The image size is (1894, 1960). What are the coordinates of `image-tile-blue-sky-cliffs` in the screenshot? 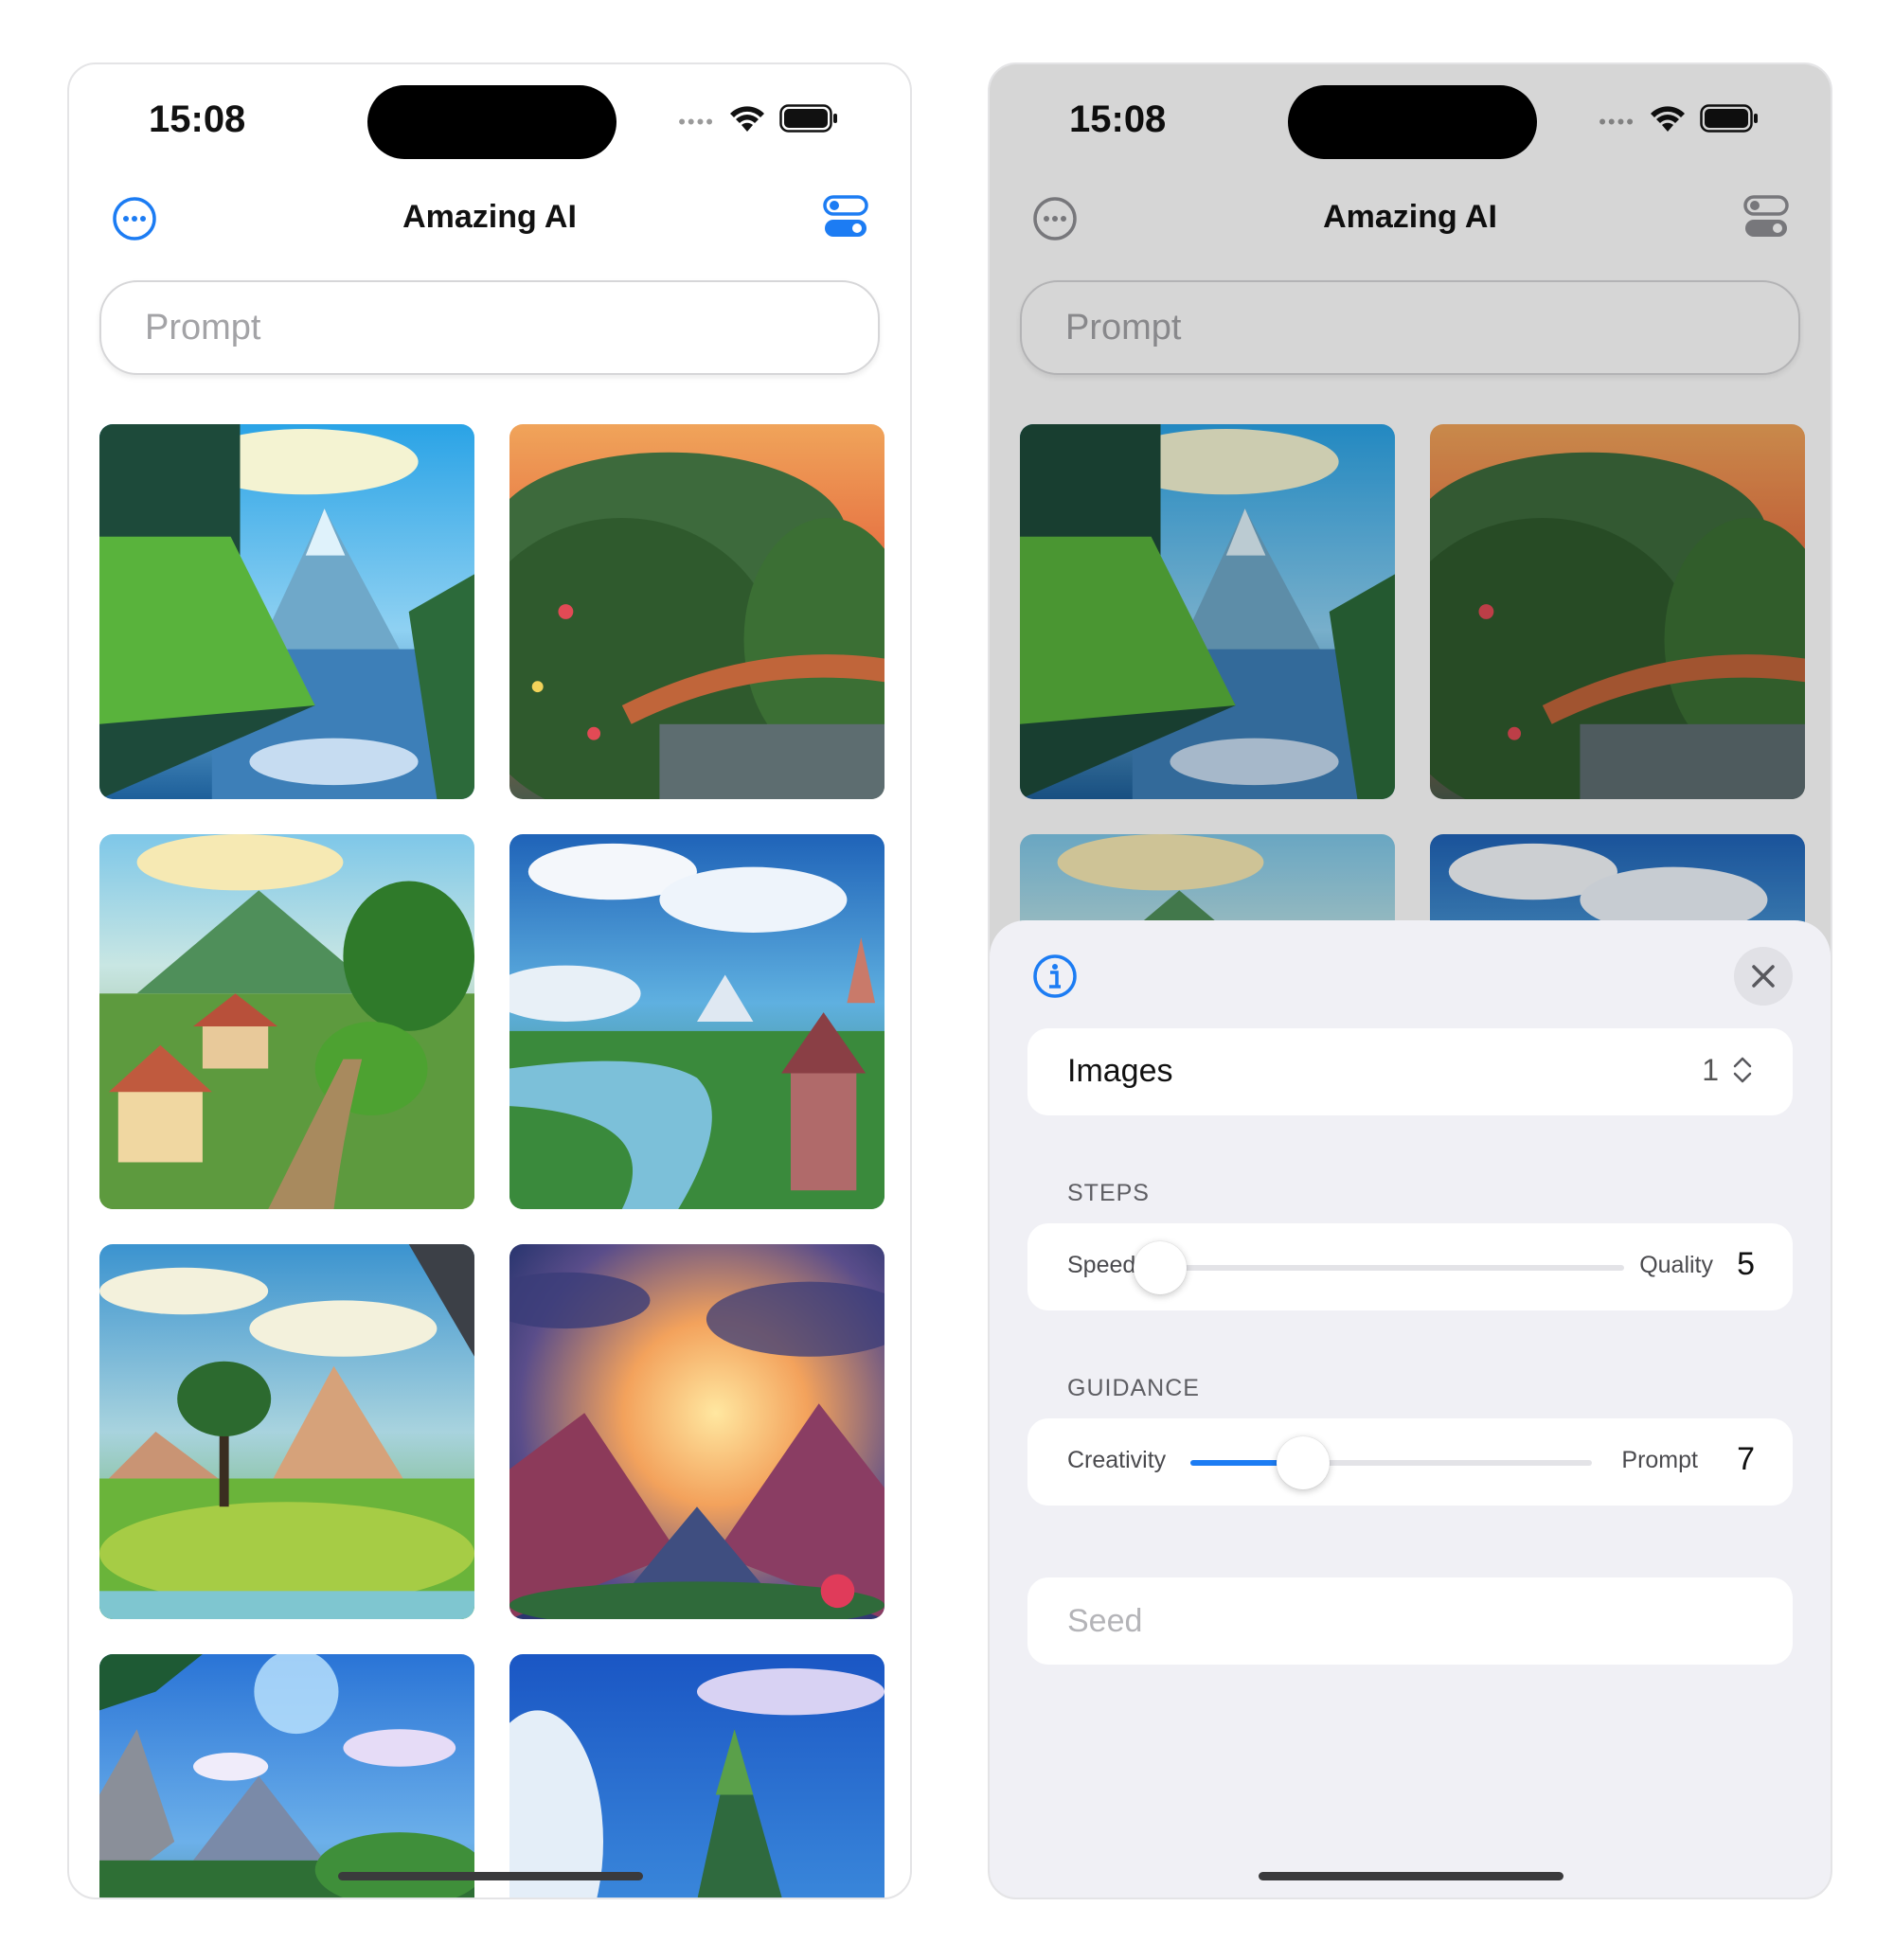 It's located at (286, 1776).